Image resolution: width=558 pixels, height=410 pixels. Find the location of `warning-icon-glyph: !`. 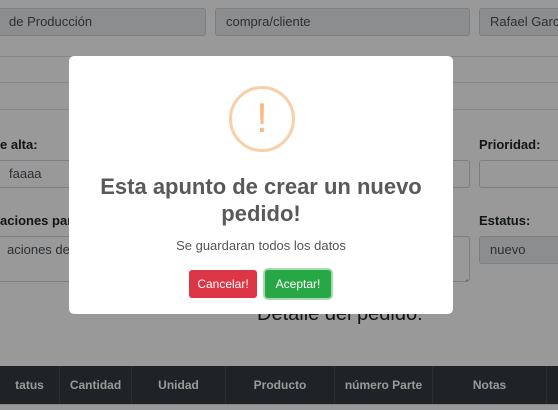

warning-icon-glyph: ! is located at coordinates (262, 117).